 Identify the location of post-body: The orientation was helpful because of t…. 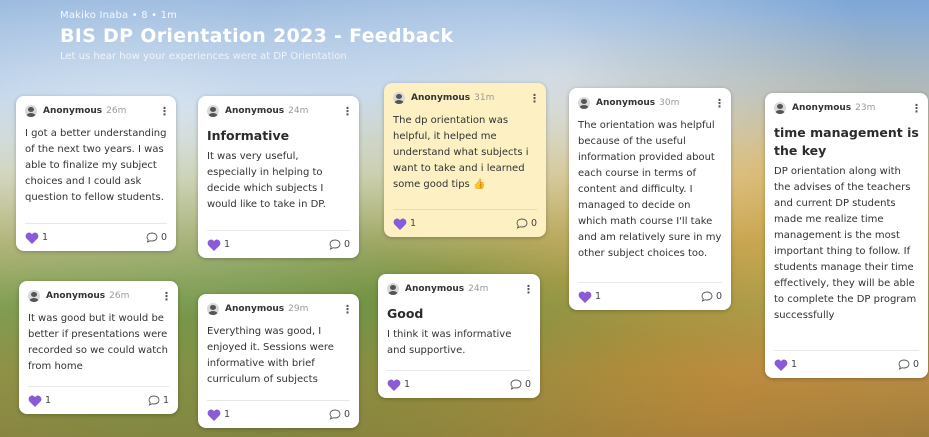
(650, 189).